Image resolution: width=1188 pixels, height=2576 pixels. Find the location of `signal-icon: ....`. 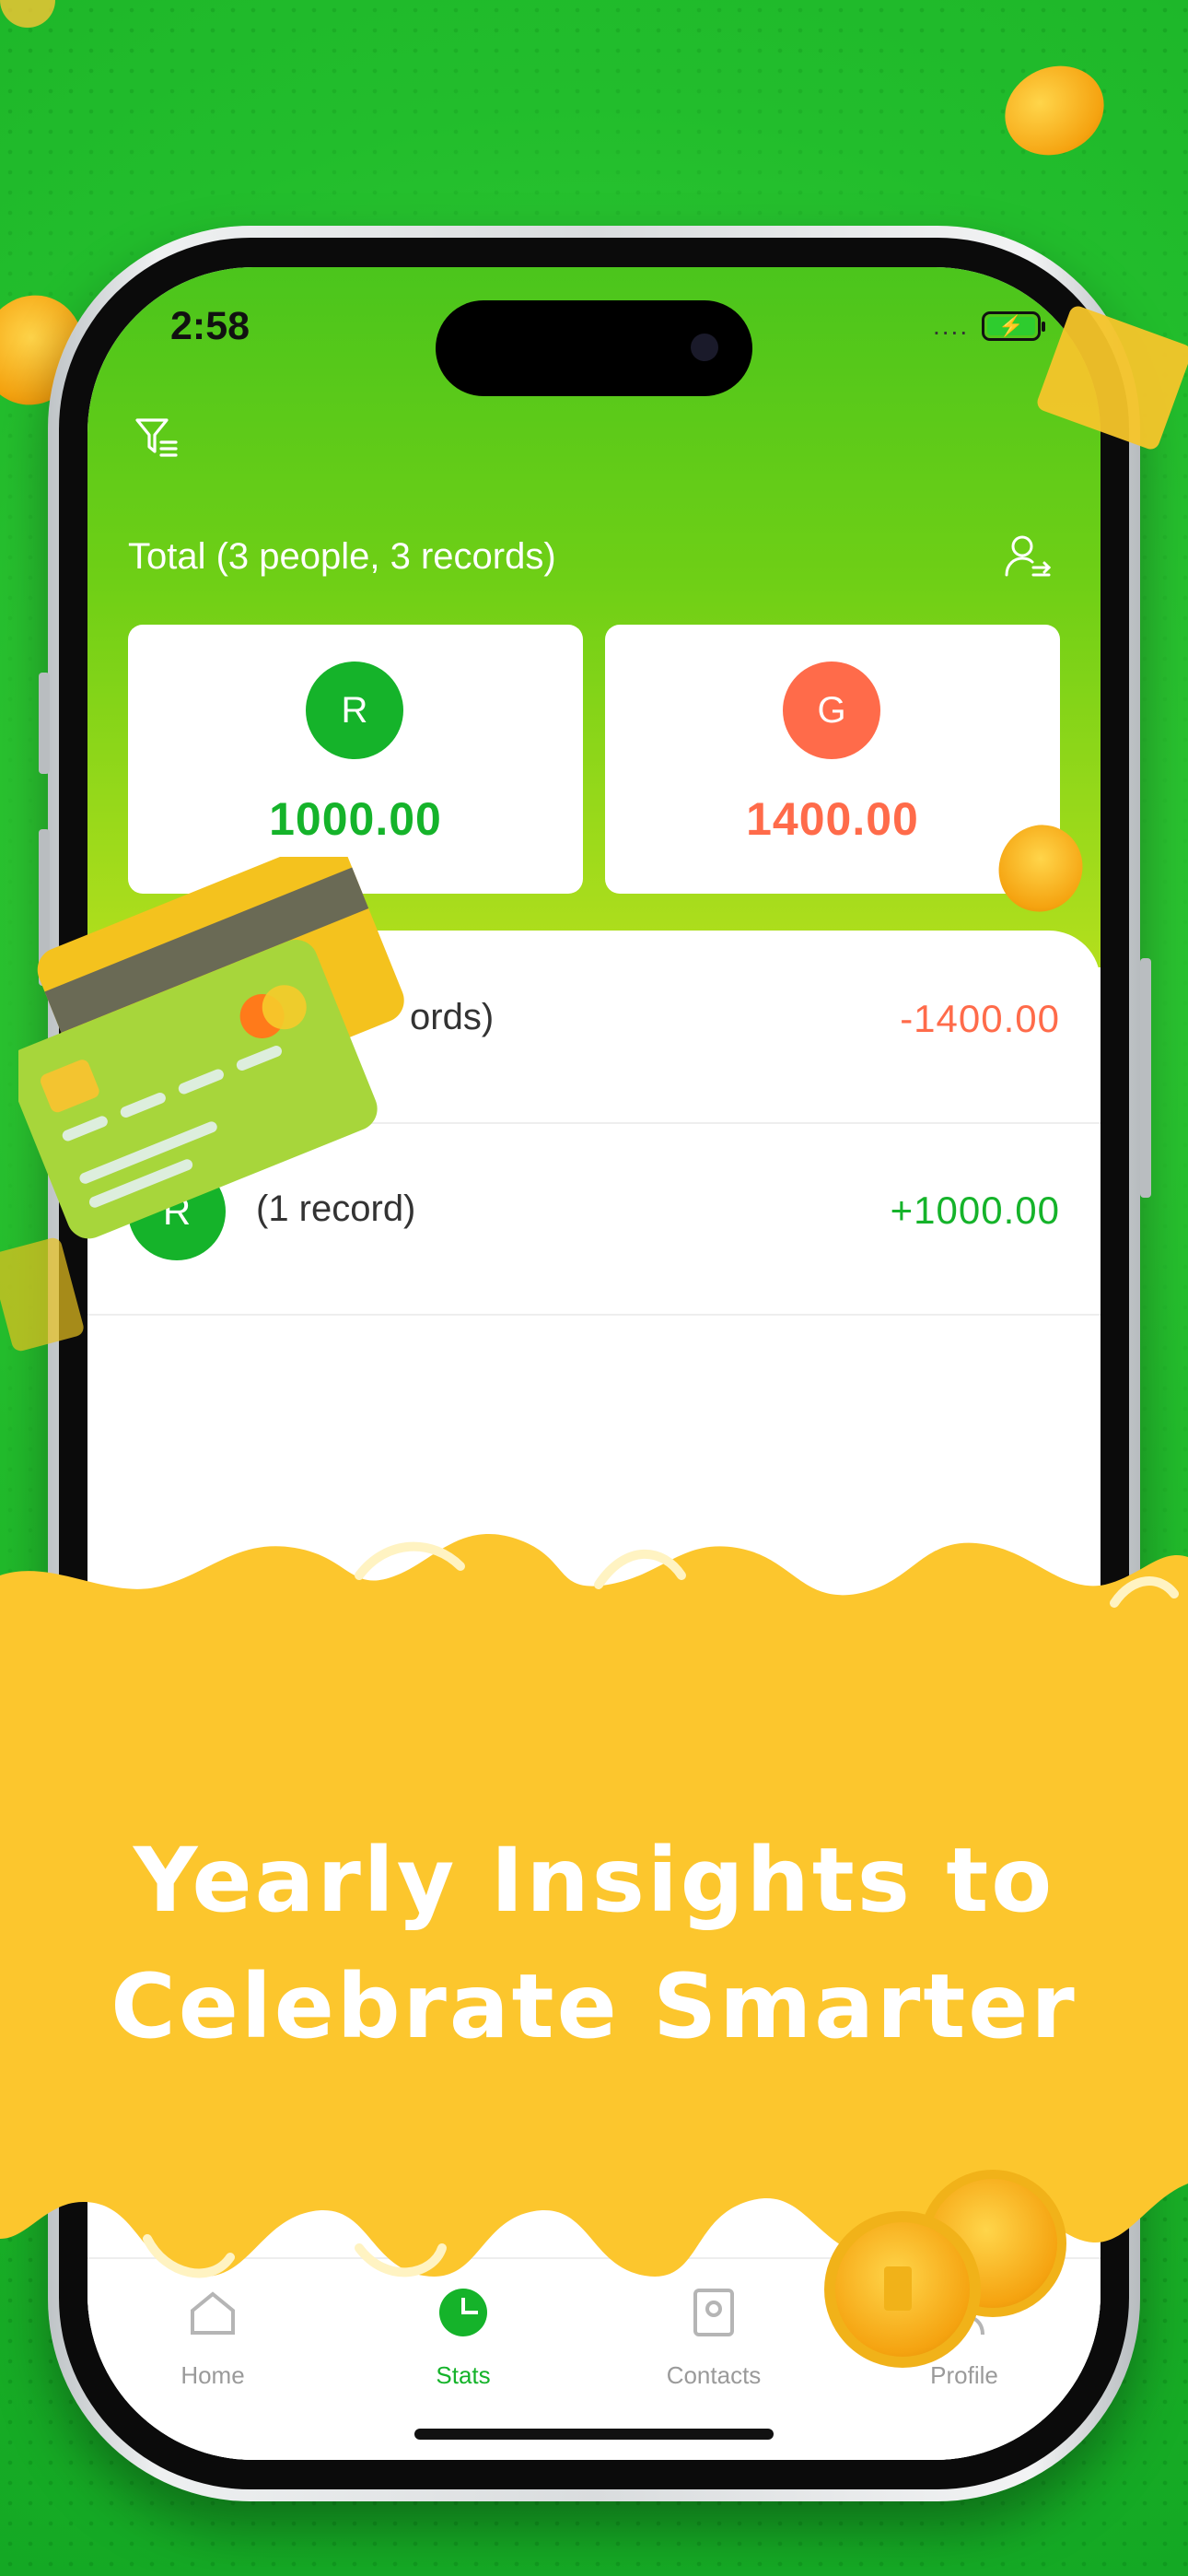

signal-icon: .... is located at coordinates (951, 325).